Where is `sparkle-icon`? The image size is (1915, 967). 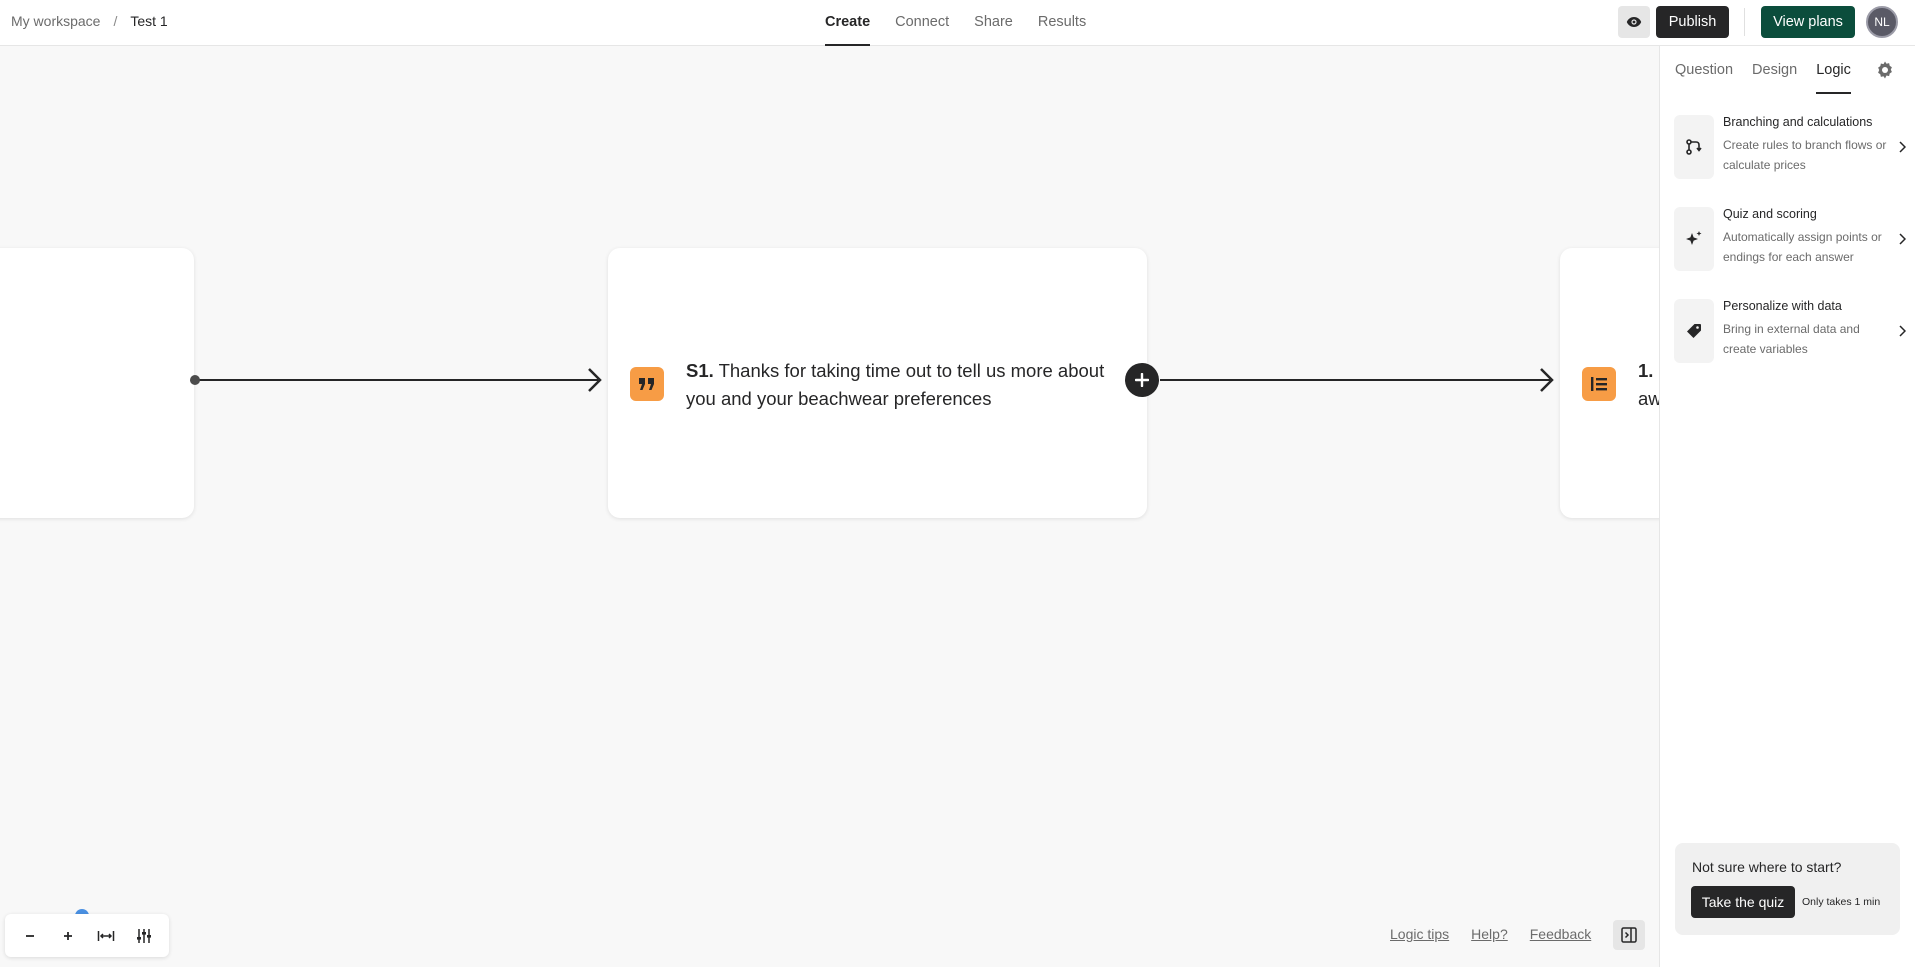 sparkle-icon is located at coordinates (1694, 239).